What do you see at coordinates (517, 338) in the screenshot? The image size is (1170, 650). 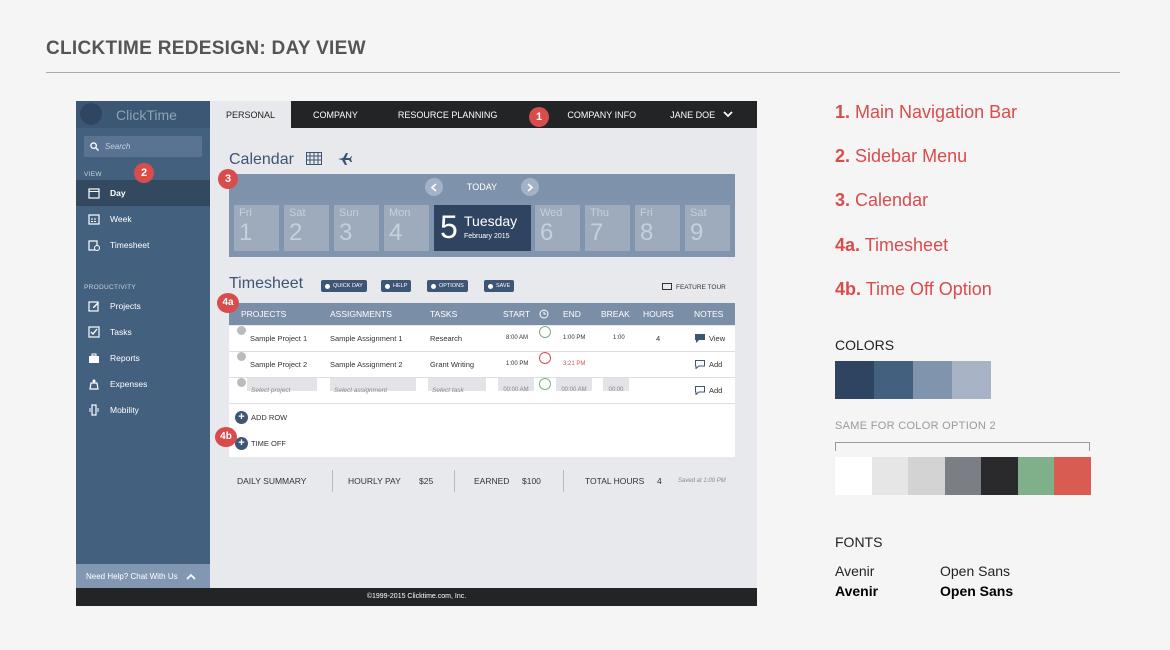 I see `cell-start: 8:00 AM` at bounding box center [517, 338].